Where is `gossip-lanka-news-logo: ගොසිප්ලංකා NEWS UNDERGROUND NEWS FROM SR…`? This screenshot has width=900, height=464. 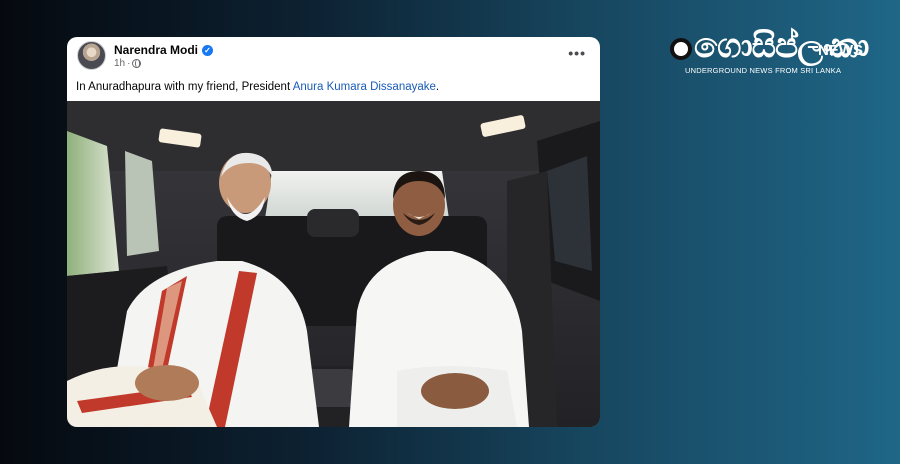
gossip-lanka-news-logo: ගොසිප්ලංකා NEWS UNDERGROUND NEWS FROM SR… is located at coordinates (768, 52).